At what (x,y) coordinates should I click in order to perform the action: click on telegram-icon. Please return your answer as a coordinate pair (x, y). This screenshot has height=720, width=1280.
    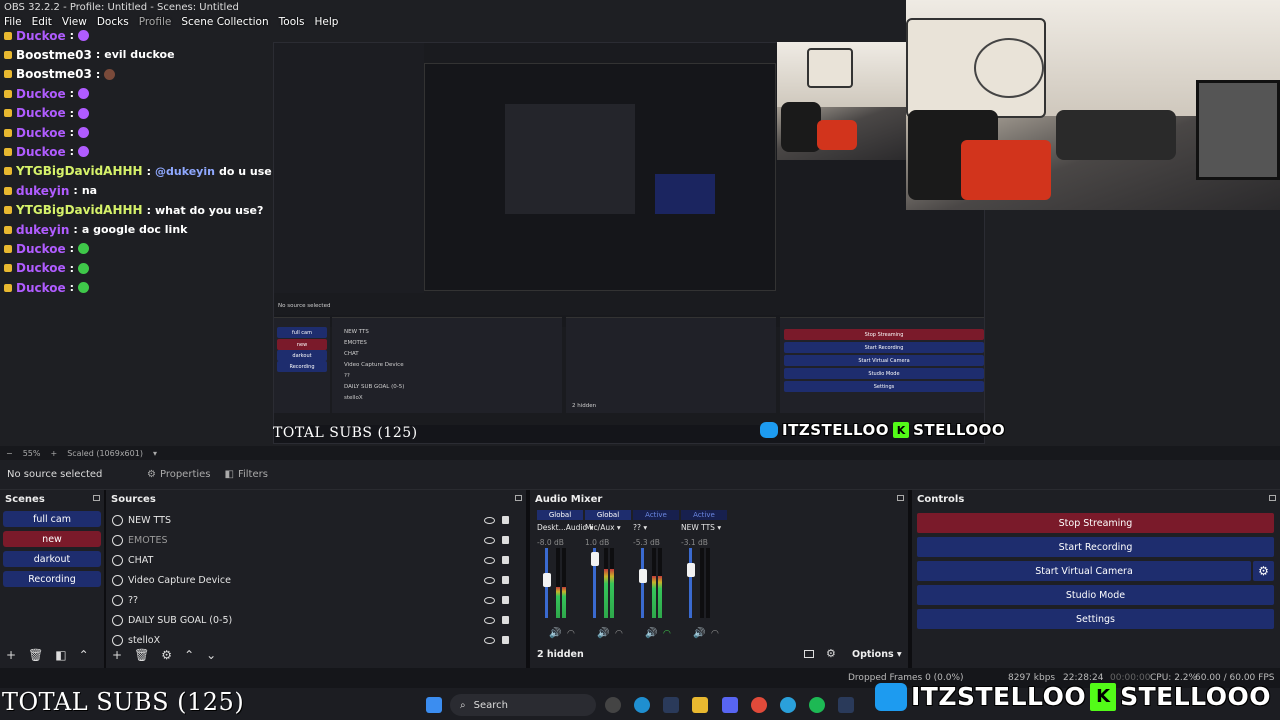
    Looking at the image, I should click on (788, 705).